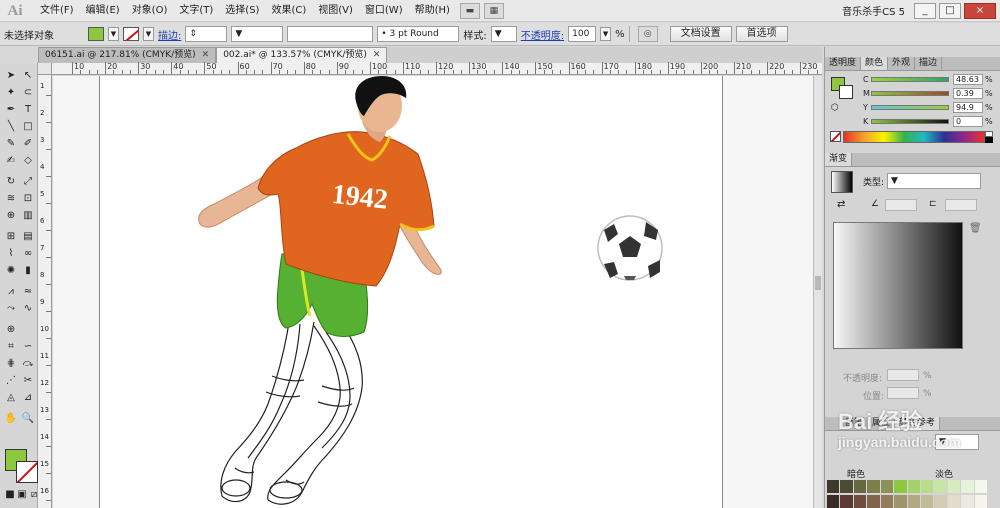 The image size is (1000, 508). I want to click on tab-document-1: 06151.ai @ 217.81% (CMYK/预览) ✕, so click(127, 55).